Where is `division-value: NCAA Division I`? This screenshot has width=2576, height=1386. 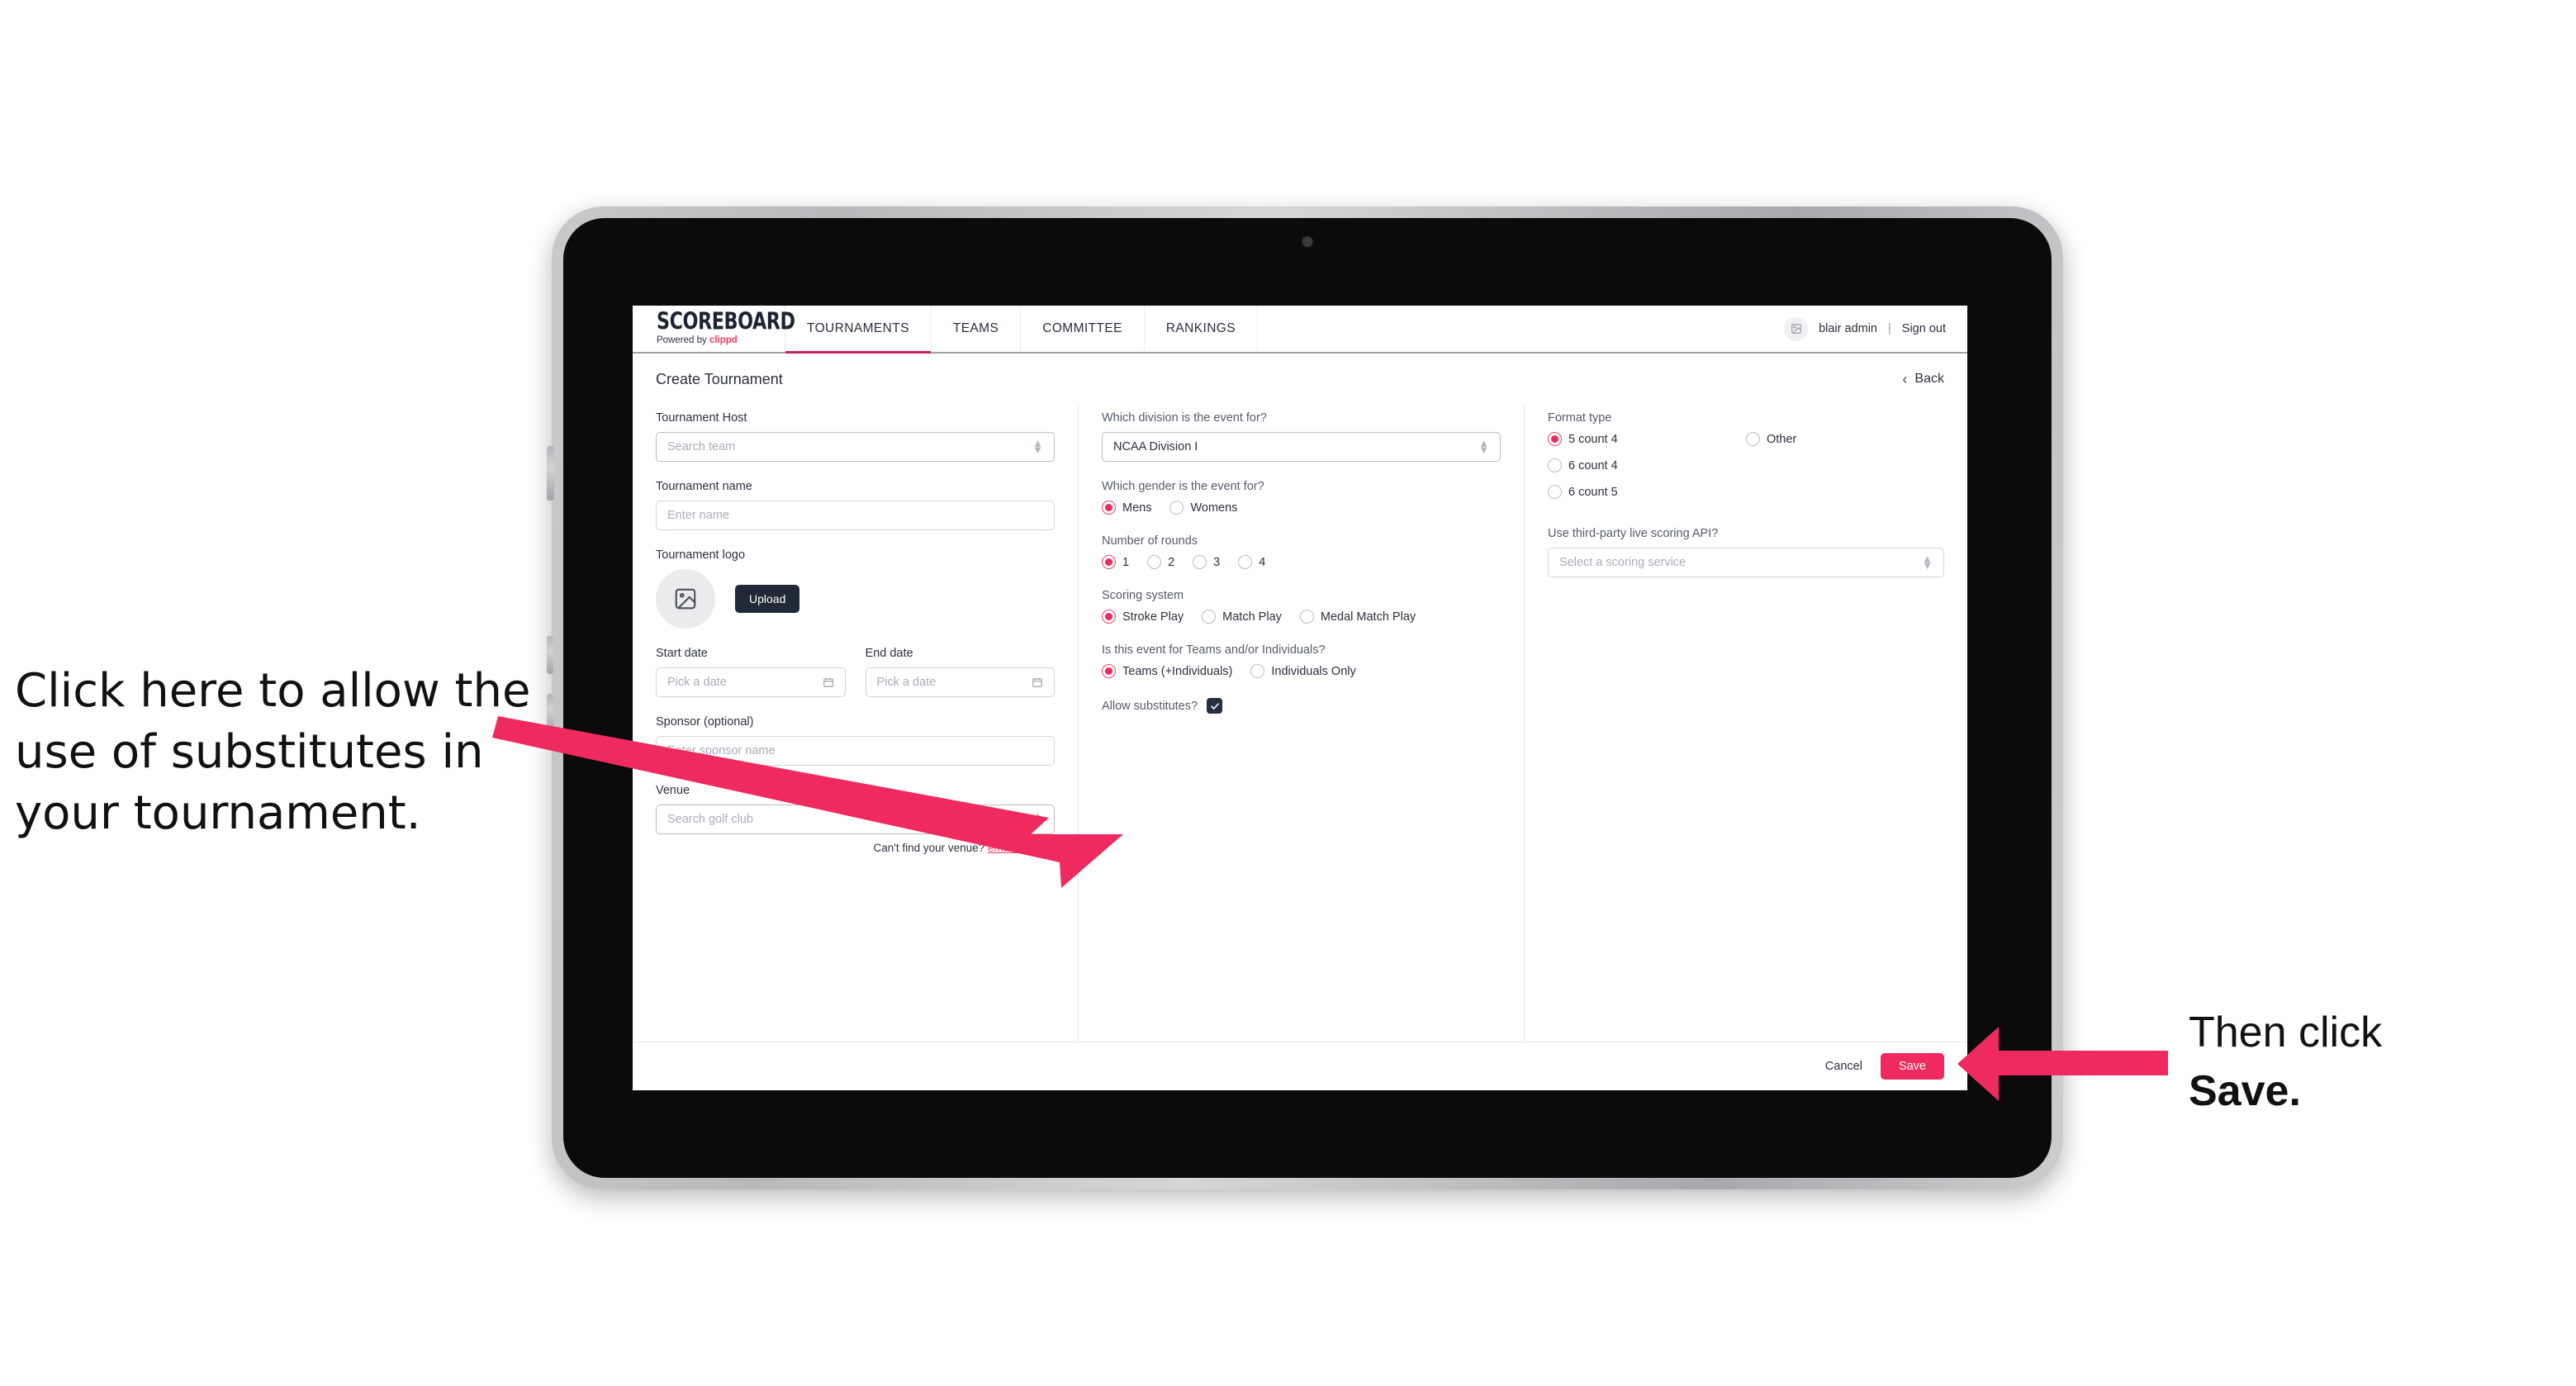 division-value: NCAA Division I is located at coordinates (1155, 446).